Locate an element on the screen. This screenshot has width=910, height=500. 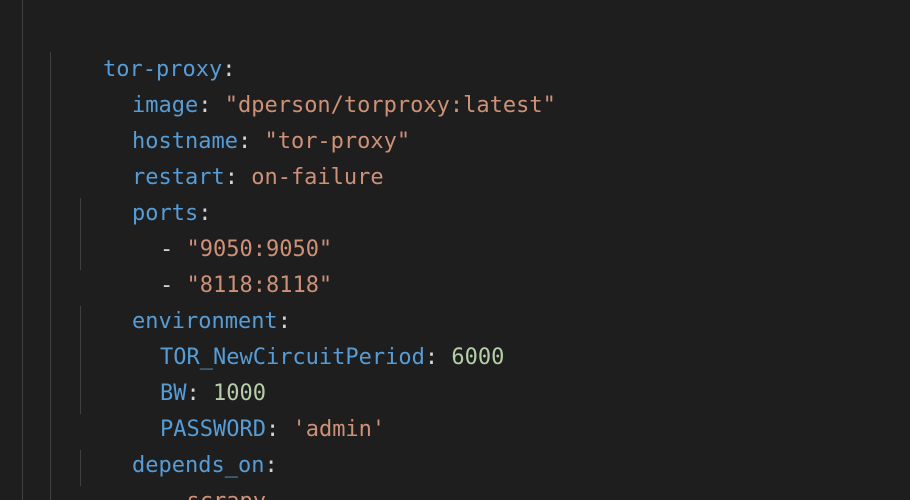
code-line: BW: 1000 is located at coordinates (186, 373).